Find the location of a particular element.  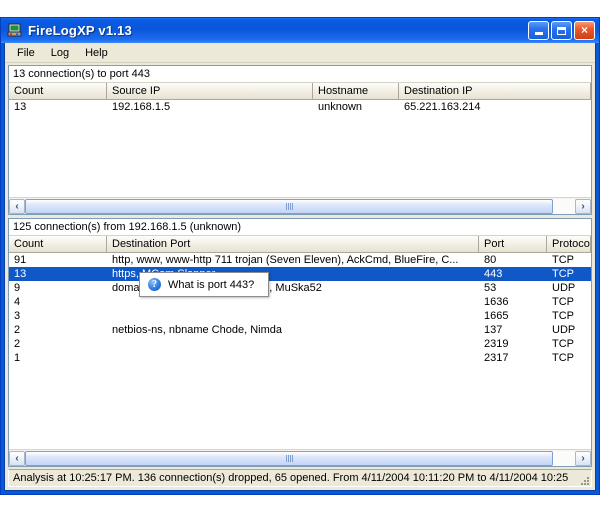

table-row: 1 2317 TCP is located at coordinates (300, 358).